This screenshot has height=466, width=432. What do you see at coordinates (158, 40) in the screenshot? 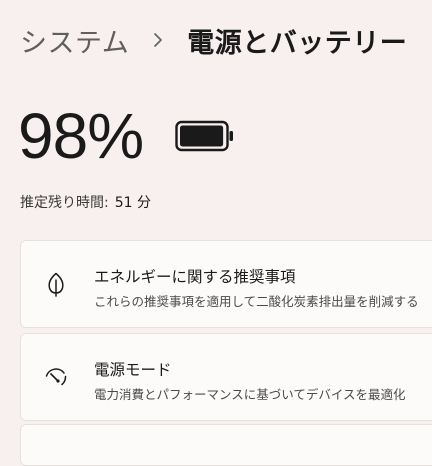
I see `chevron-right-icon` at bounding box center [158, 40].